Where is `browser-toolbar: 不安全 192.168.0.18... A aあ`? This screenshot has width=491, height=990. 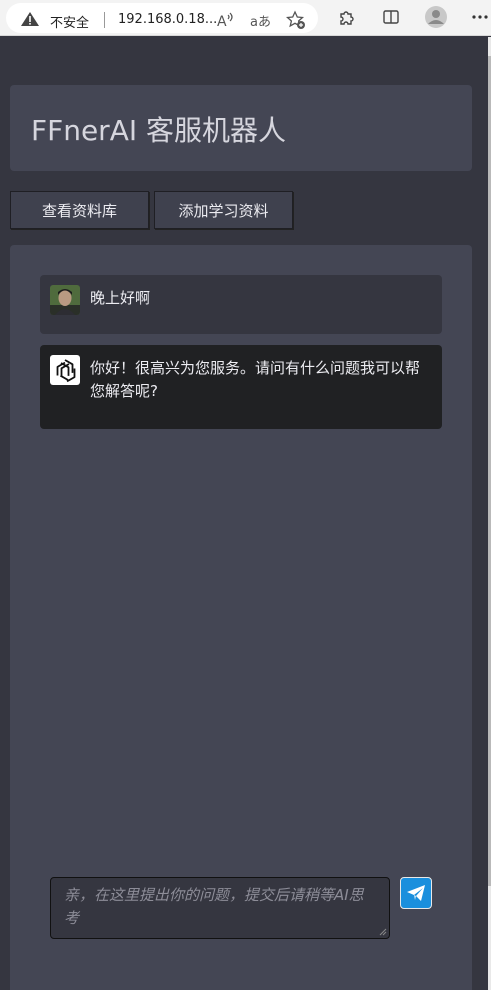 browser-toolbar: 不安全 192.168.0.18... A aあ is located at coordinates (245, 18).